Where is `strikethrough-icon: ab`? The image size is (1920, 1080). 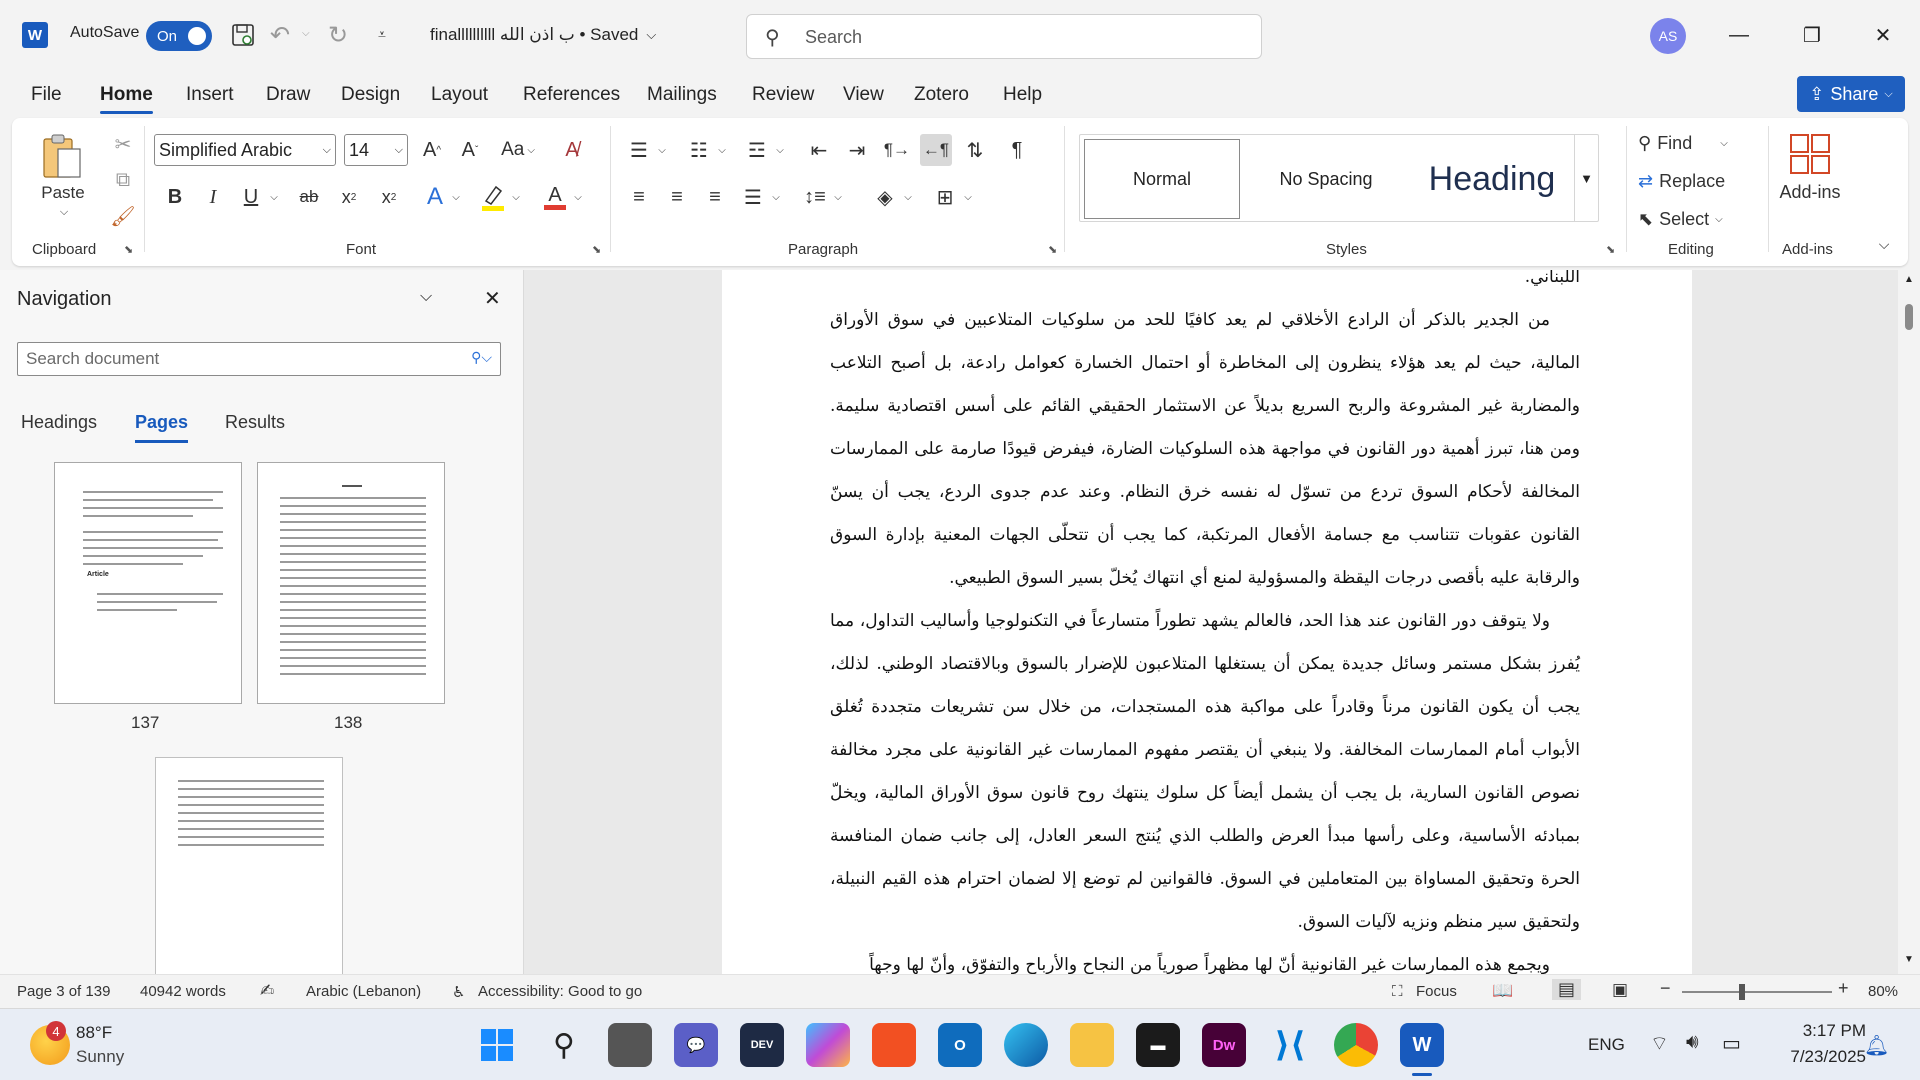 strikethrough-icon: ab is located at coordinates (309, 197).